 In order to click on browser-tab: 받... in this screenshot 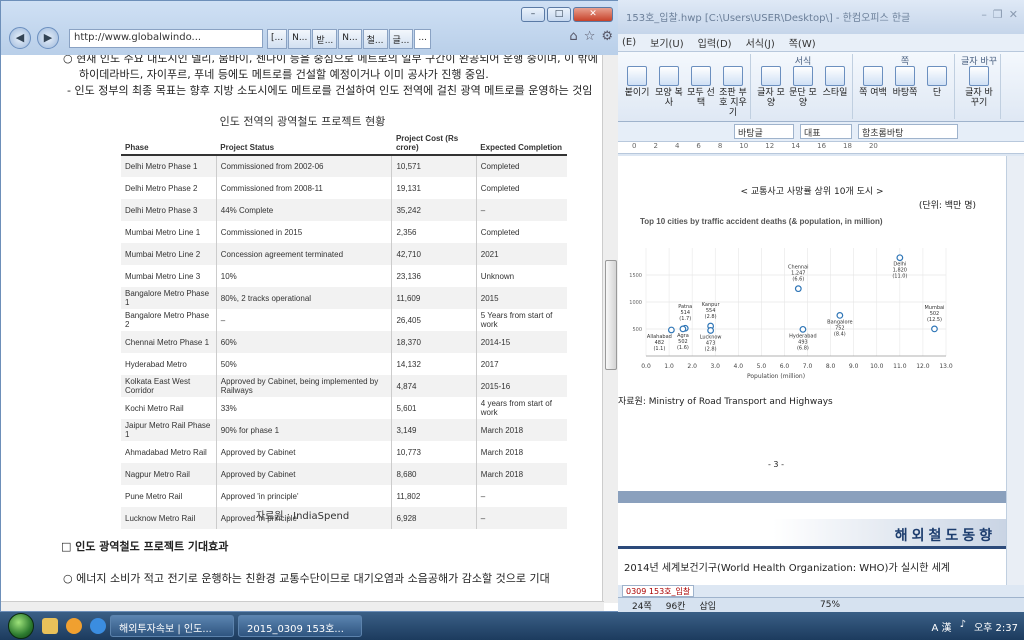, I will do `click(325, 39)`.